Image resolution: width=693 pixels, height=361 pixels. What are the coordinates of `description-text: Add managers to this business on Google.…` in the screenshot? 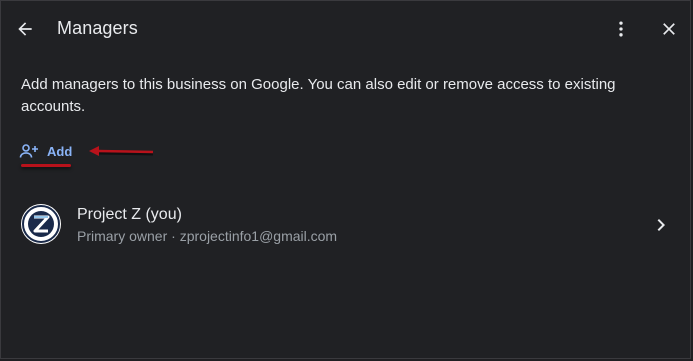 It's located at (318, 95).